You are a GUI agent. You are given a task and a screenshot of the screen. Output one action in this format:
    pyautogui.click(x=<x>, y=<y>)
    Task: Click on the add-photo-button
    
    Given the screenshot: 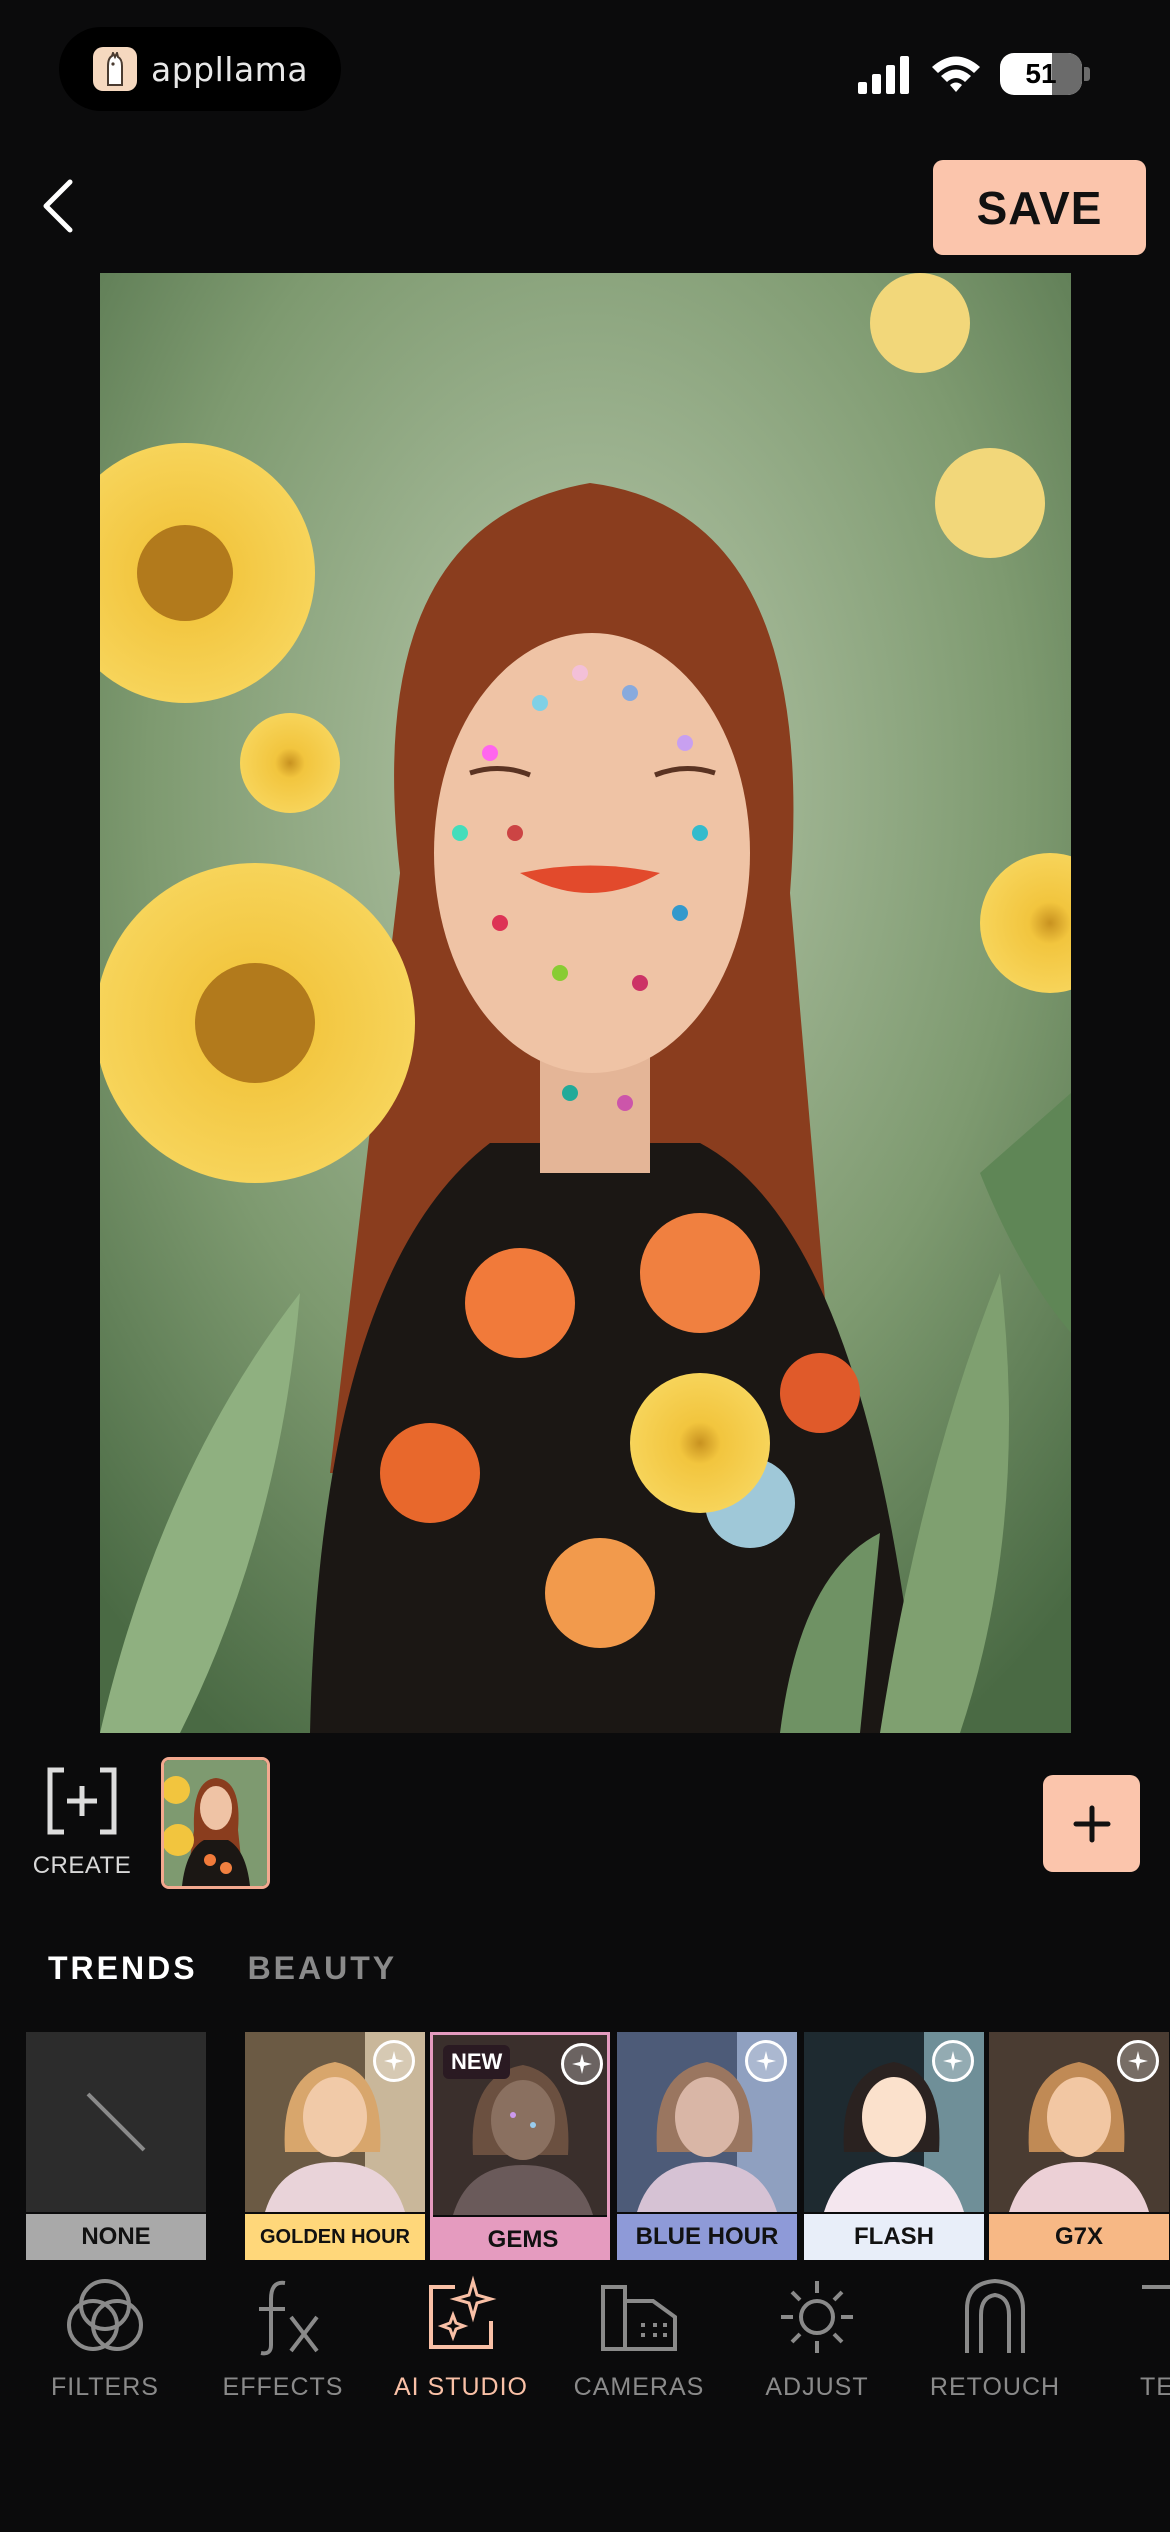 What is the action you would take?
    pyautogui.click(x=1091, y=1823)
    